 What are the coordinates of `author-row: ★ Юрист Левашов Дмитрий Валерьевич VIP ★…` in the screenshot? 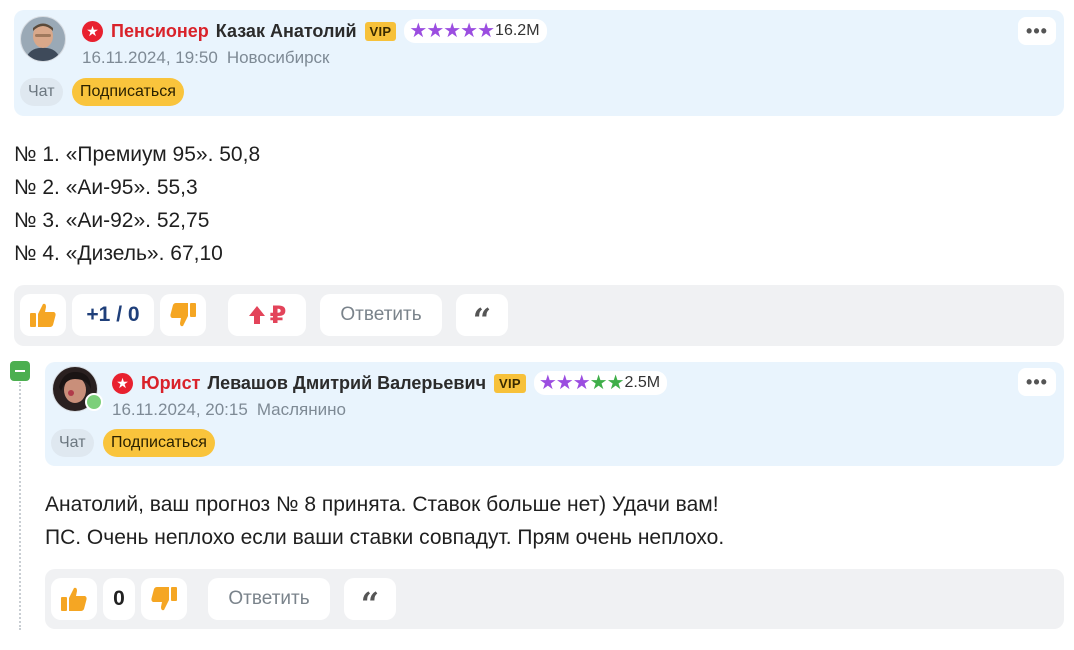 It's located at (390, 383).